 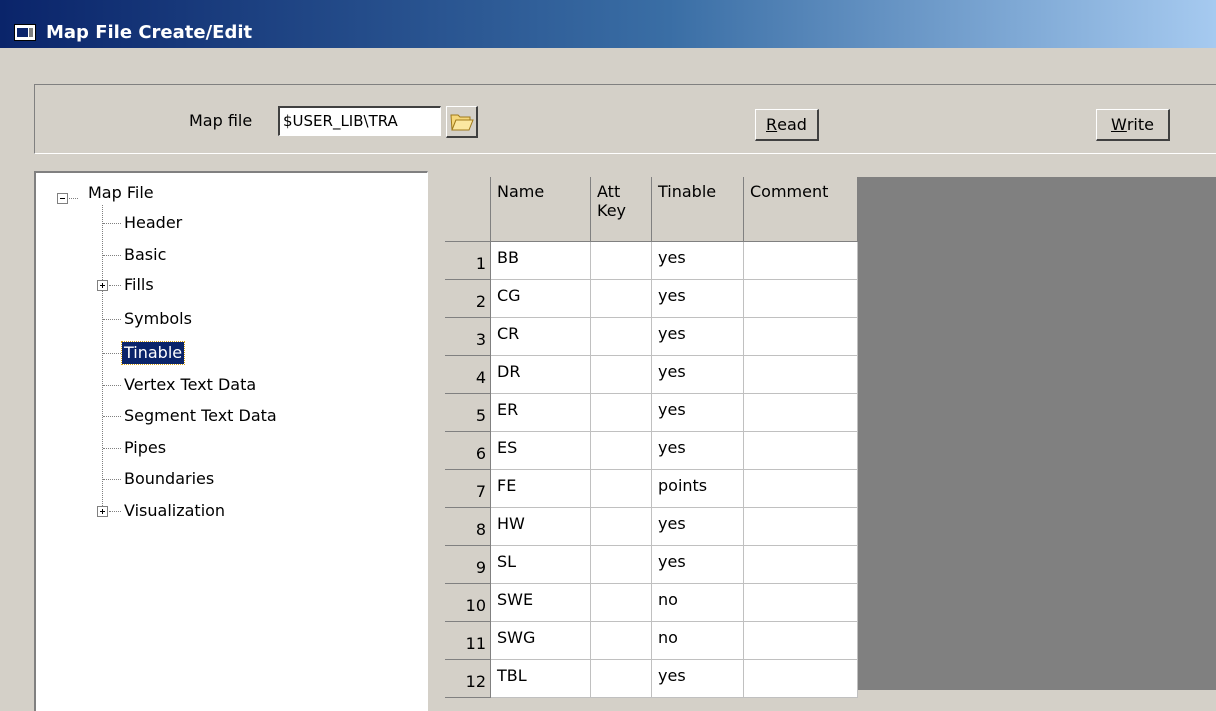 I want to click on row-header: 5, so click(x=468, y=413).